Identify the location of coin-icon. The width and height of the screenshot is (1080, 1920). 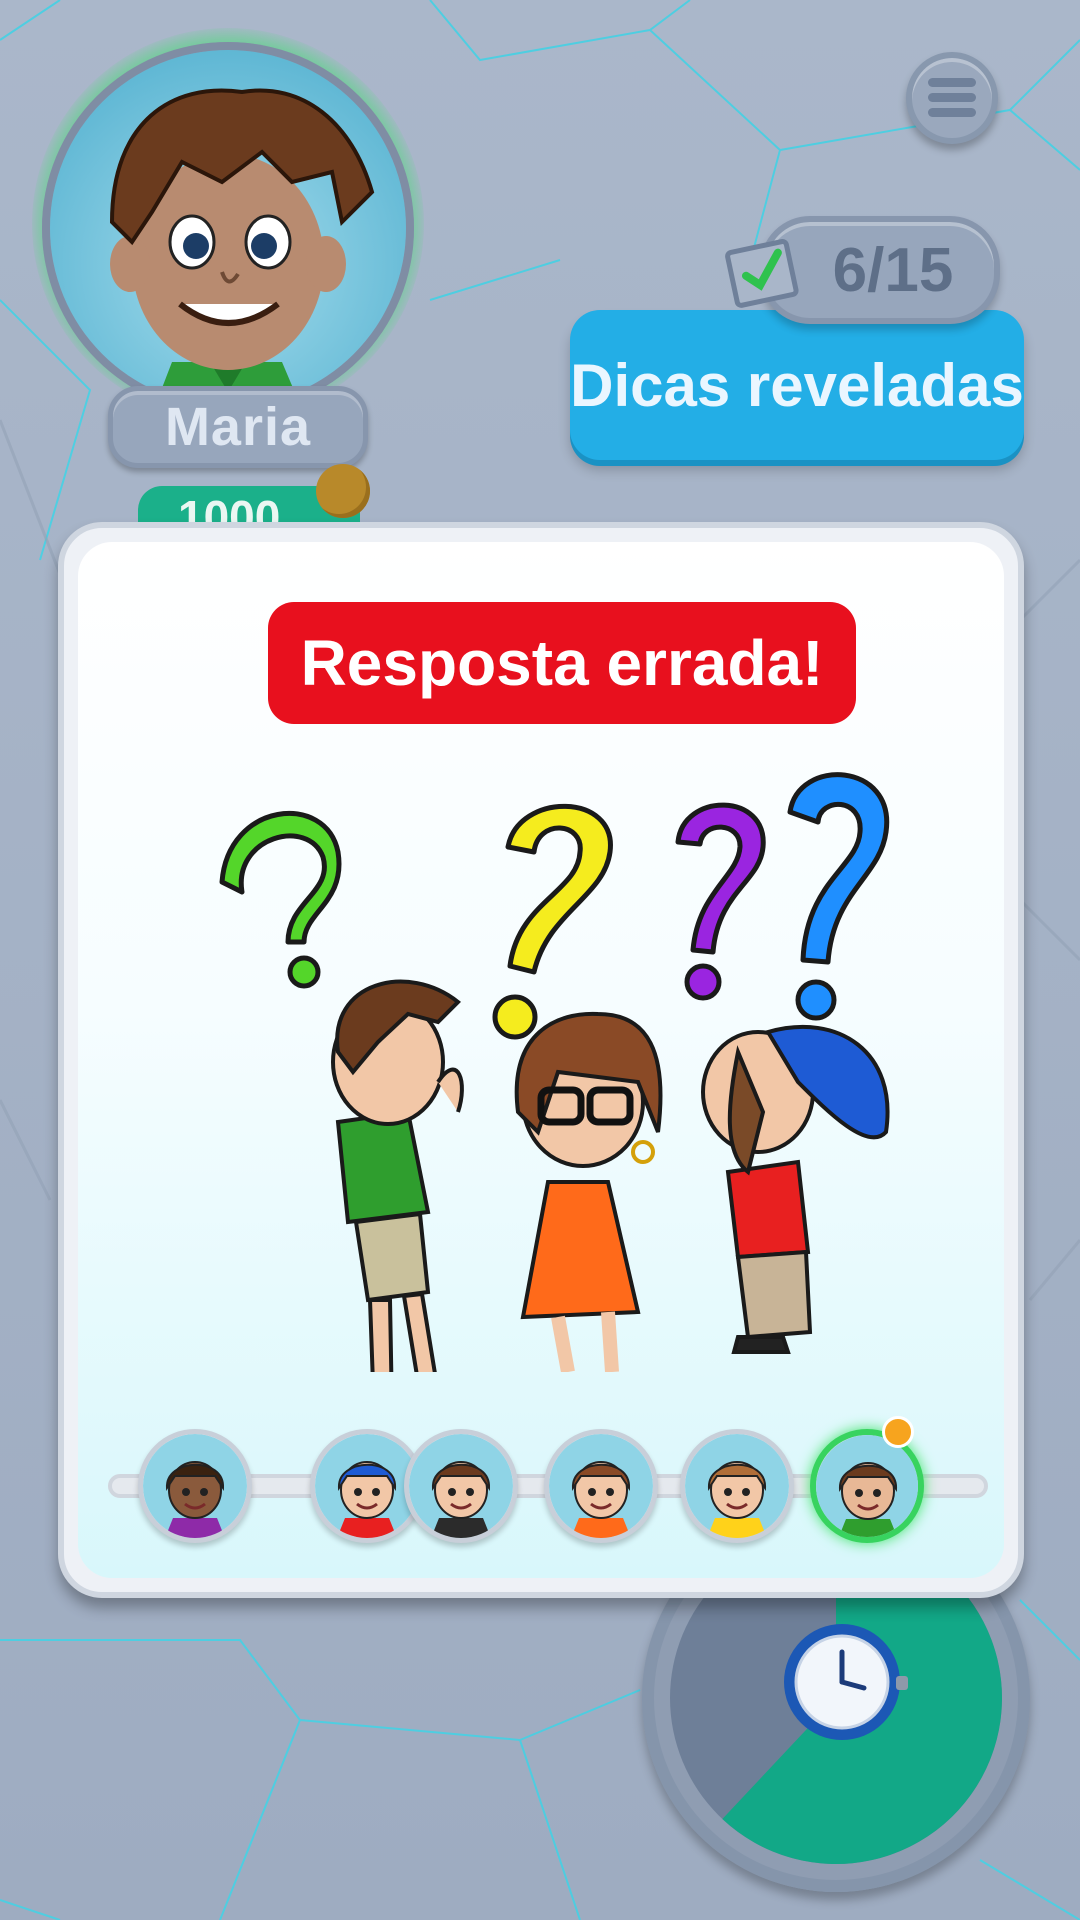
(343, 491).